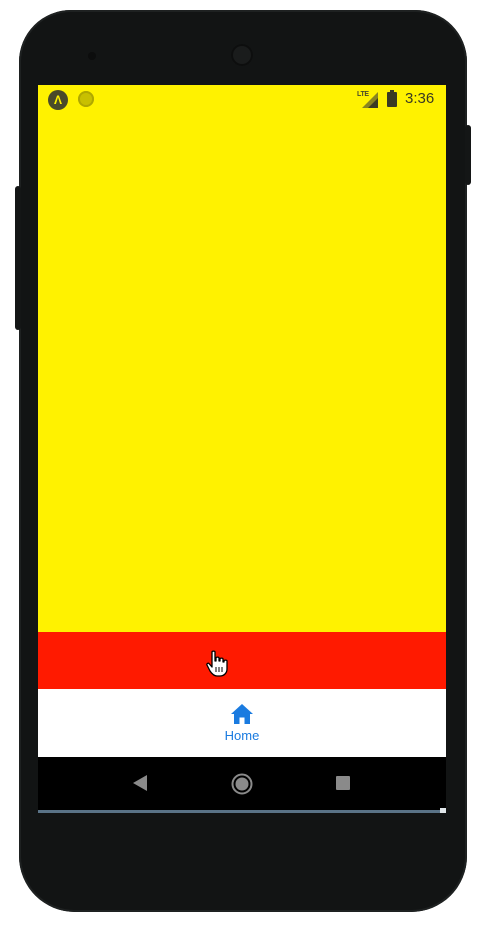 The height and width of the screenshot is (927, 480). What do you see at coordinates (242, 55) in the screenshot?
I see `earpiece-speaker` at bounding box center [242, 55].